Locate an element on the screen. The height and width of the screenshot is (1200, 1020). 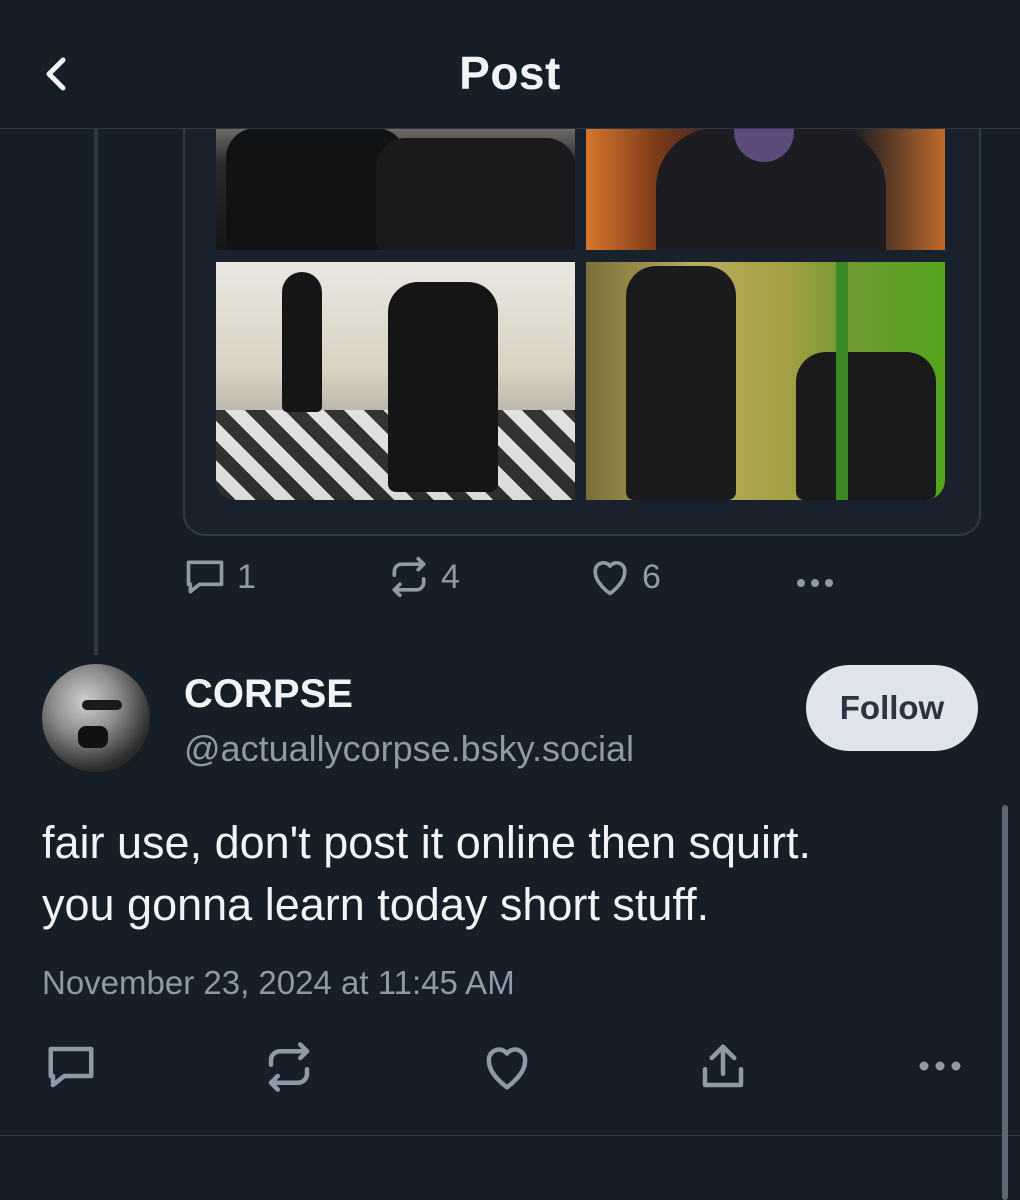
header: Post is located at coordinates (510, 64).